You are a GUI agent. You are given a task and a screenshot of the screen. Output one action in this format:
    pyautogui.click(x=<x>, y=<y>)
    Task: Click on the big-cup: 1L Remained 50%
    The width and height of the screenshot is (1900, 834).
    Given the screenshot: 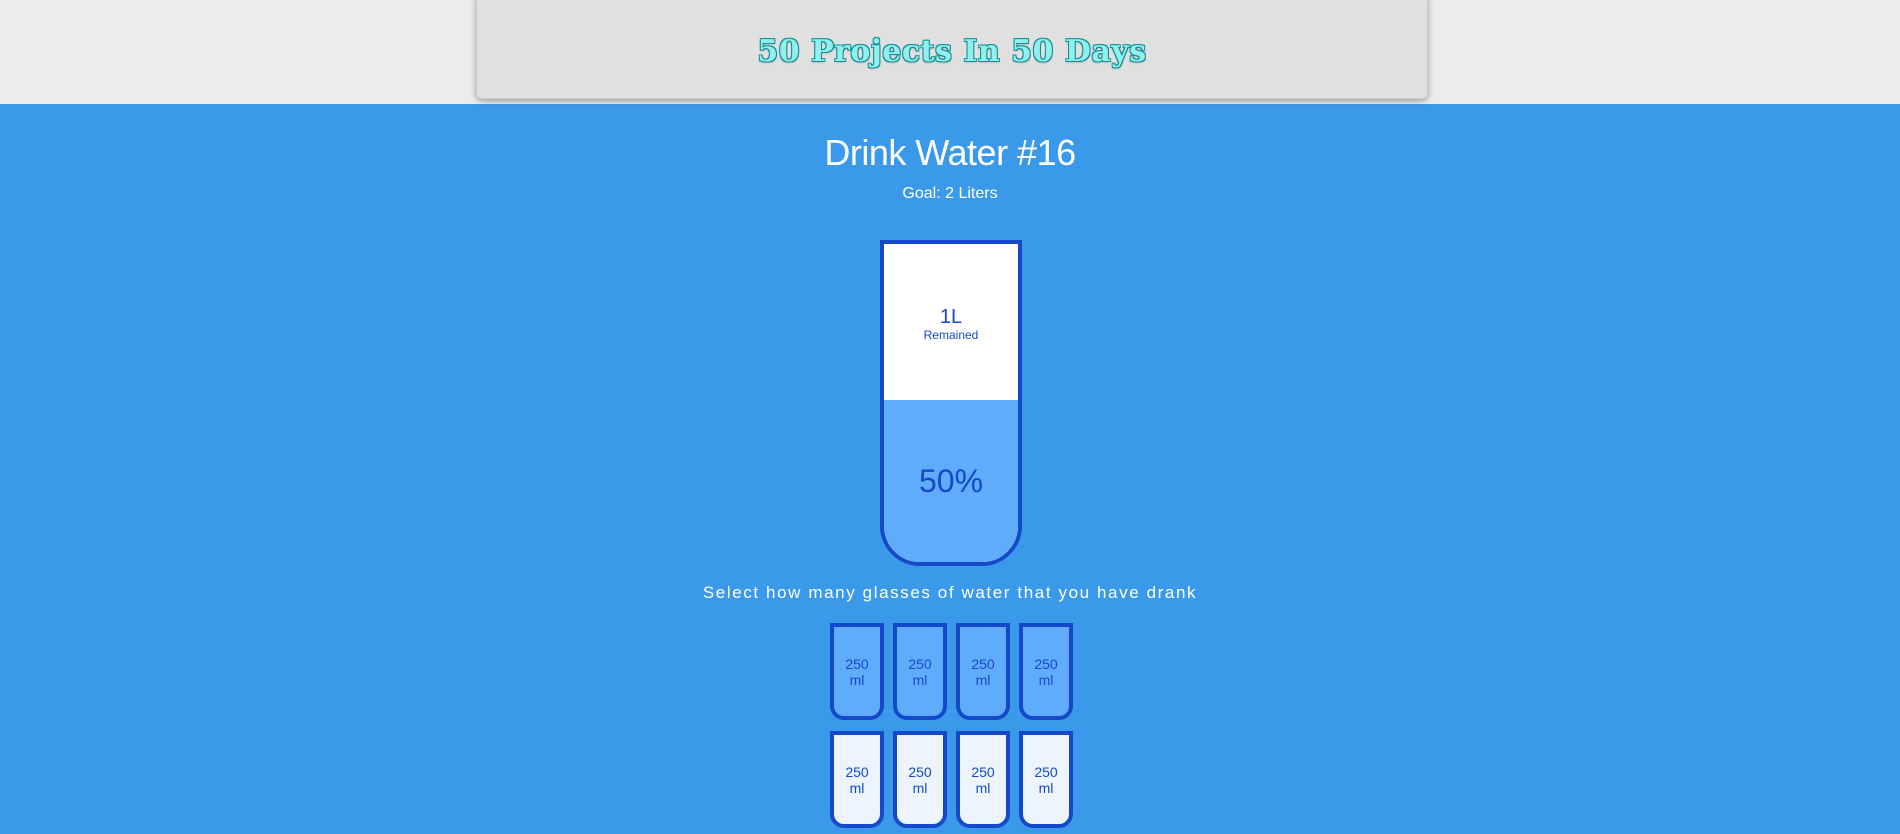 What is the action you would take?
    pyautogui.click(x=951, y=403)
    